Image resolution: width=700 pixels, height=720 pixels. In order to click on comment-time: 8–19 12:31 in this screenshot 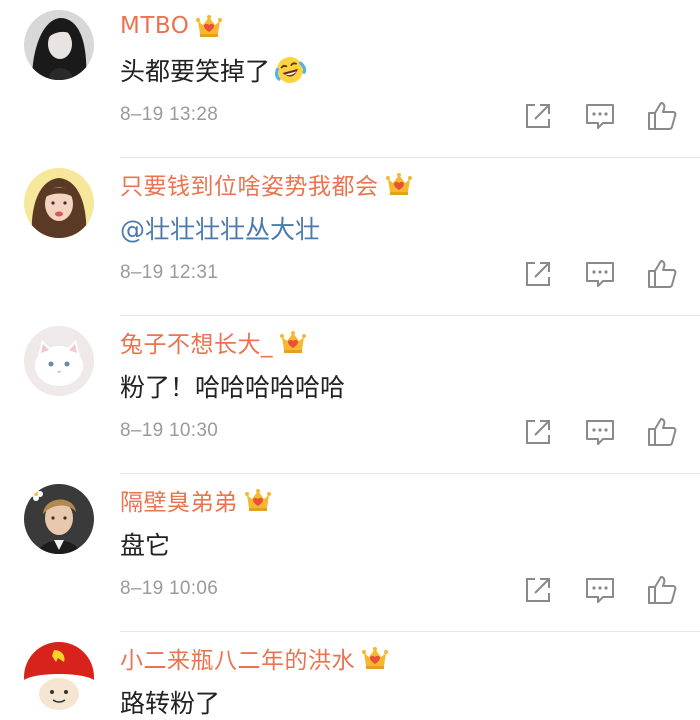, I will do `click(169, 272)`.